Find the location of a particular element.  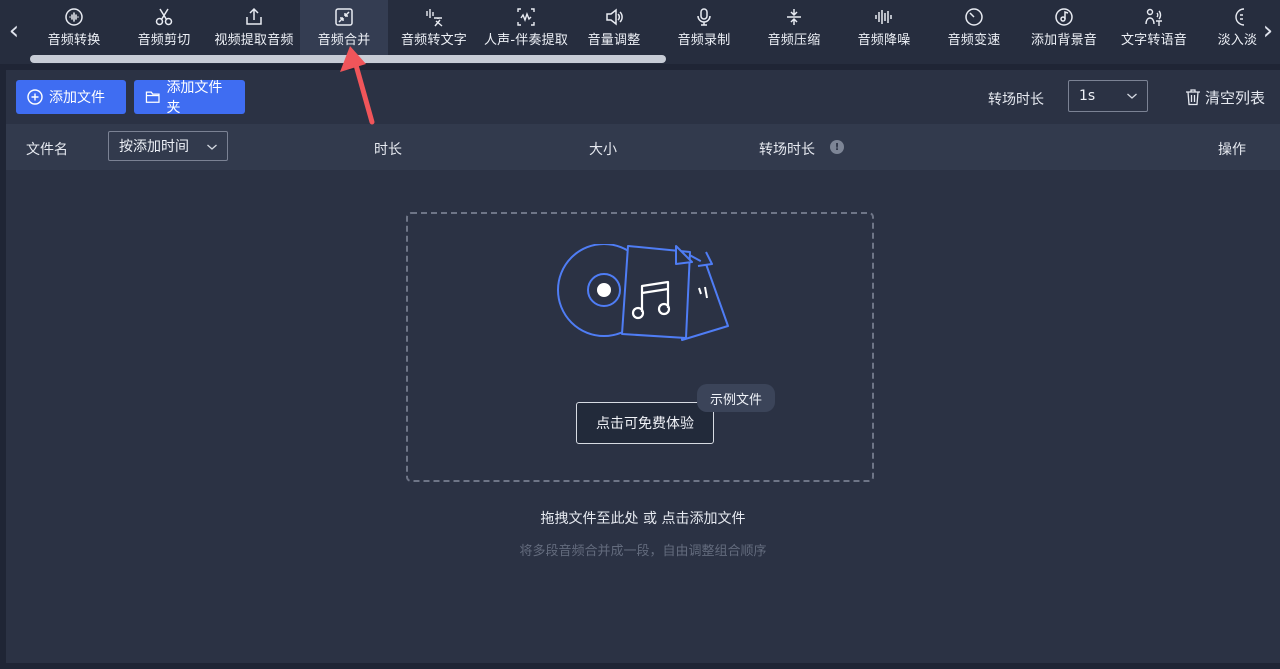

tool-audio-cut: 音频剪切 is located at coordinates (164, 28).